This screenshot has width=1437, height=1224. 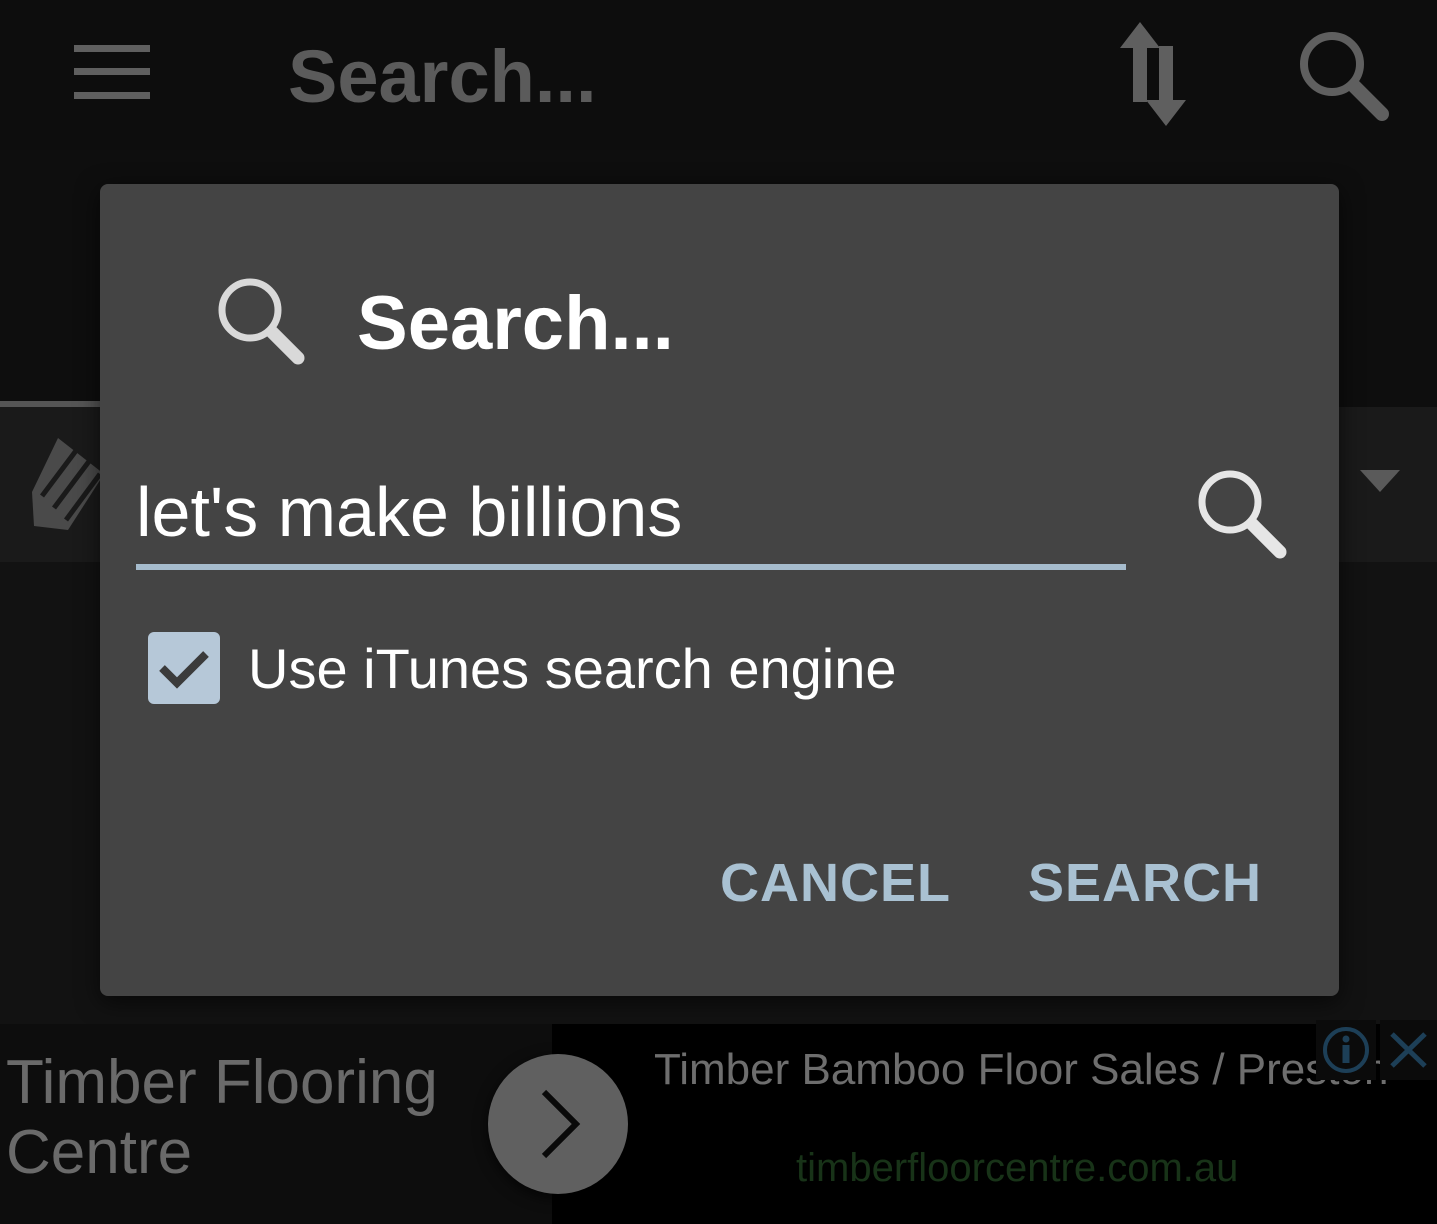 I want to click on cancel-button: CANCEL, so click(x=835, y=883).